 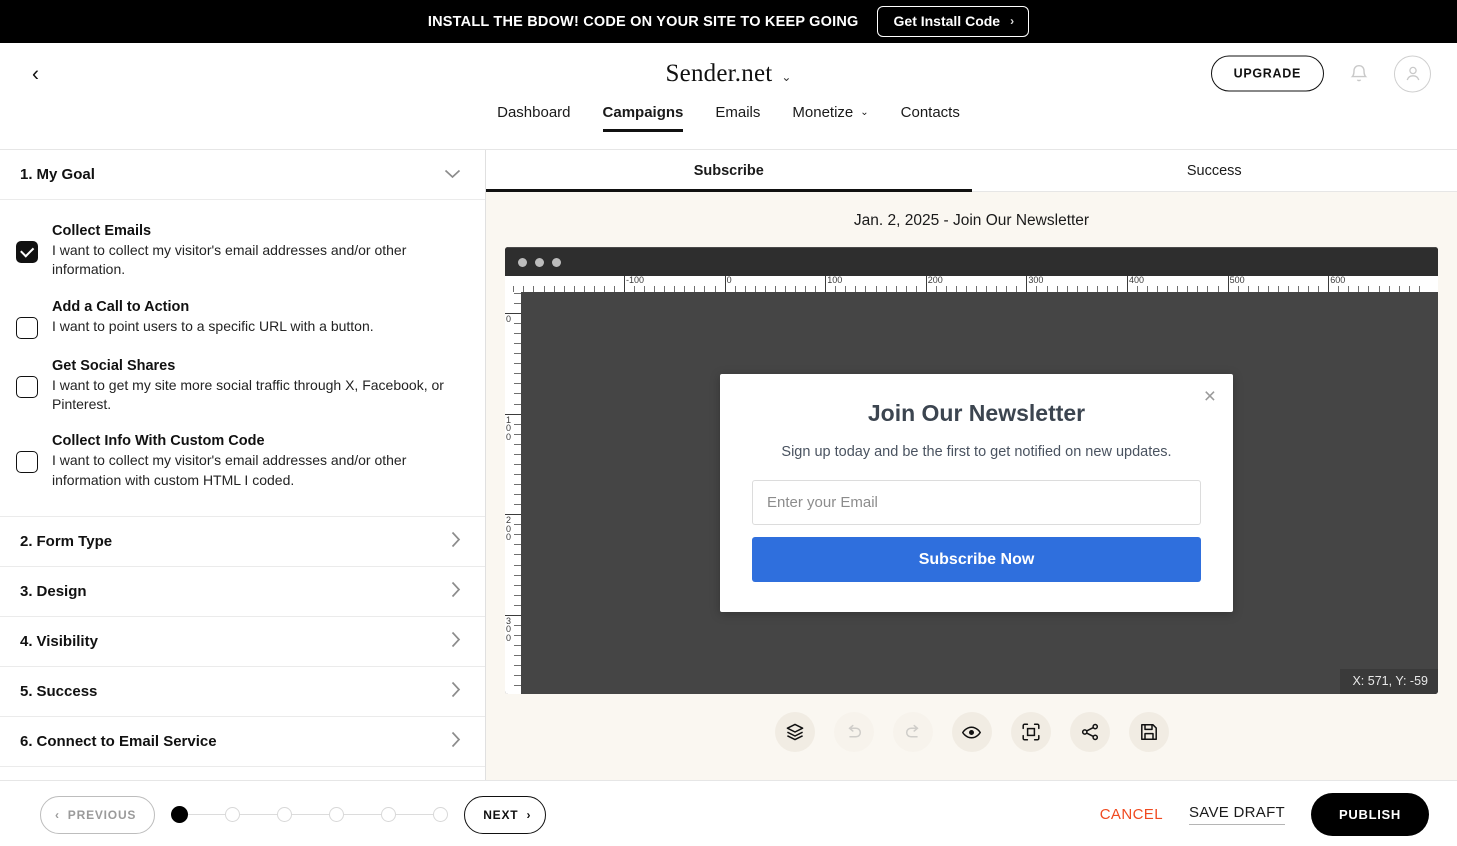 What do you see at coordinates (1131, 814) in the screenshot?
I see `cancel-button: CANCEL` at bounding box center [1131, 814].